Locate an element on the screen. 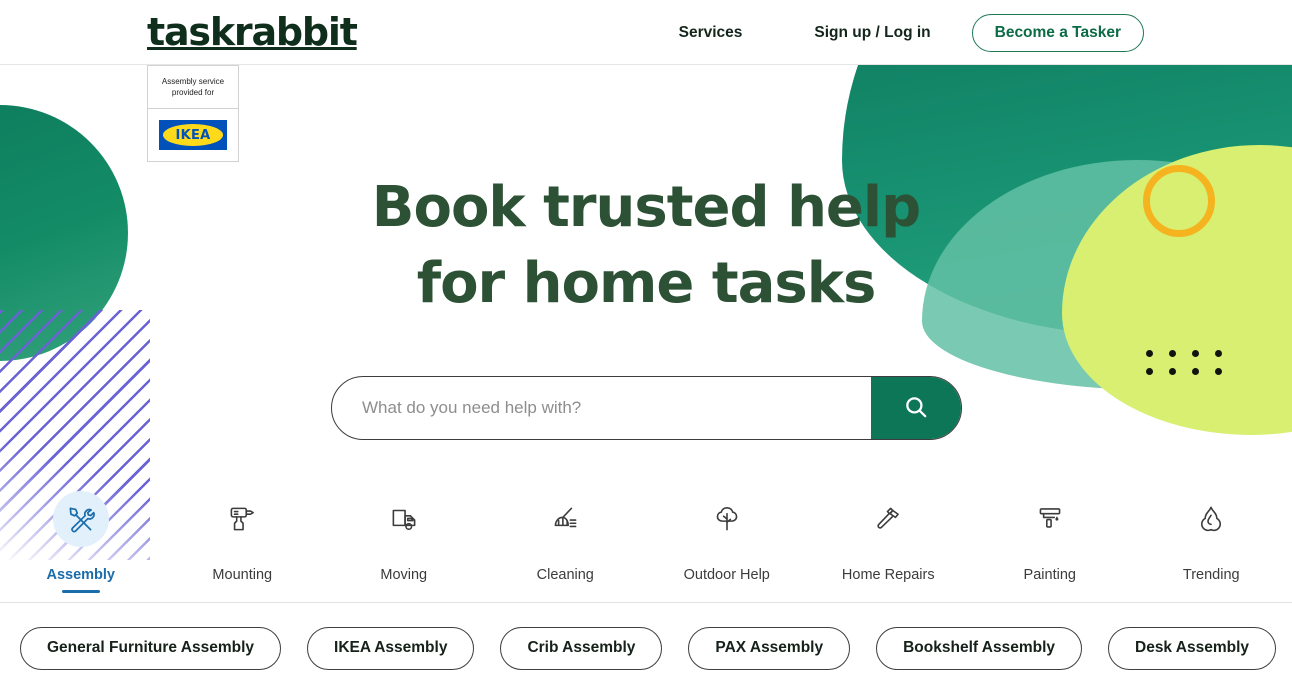 The image size is (1292, 676). broom-icon is located at coordinates (565, 519).